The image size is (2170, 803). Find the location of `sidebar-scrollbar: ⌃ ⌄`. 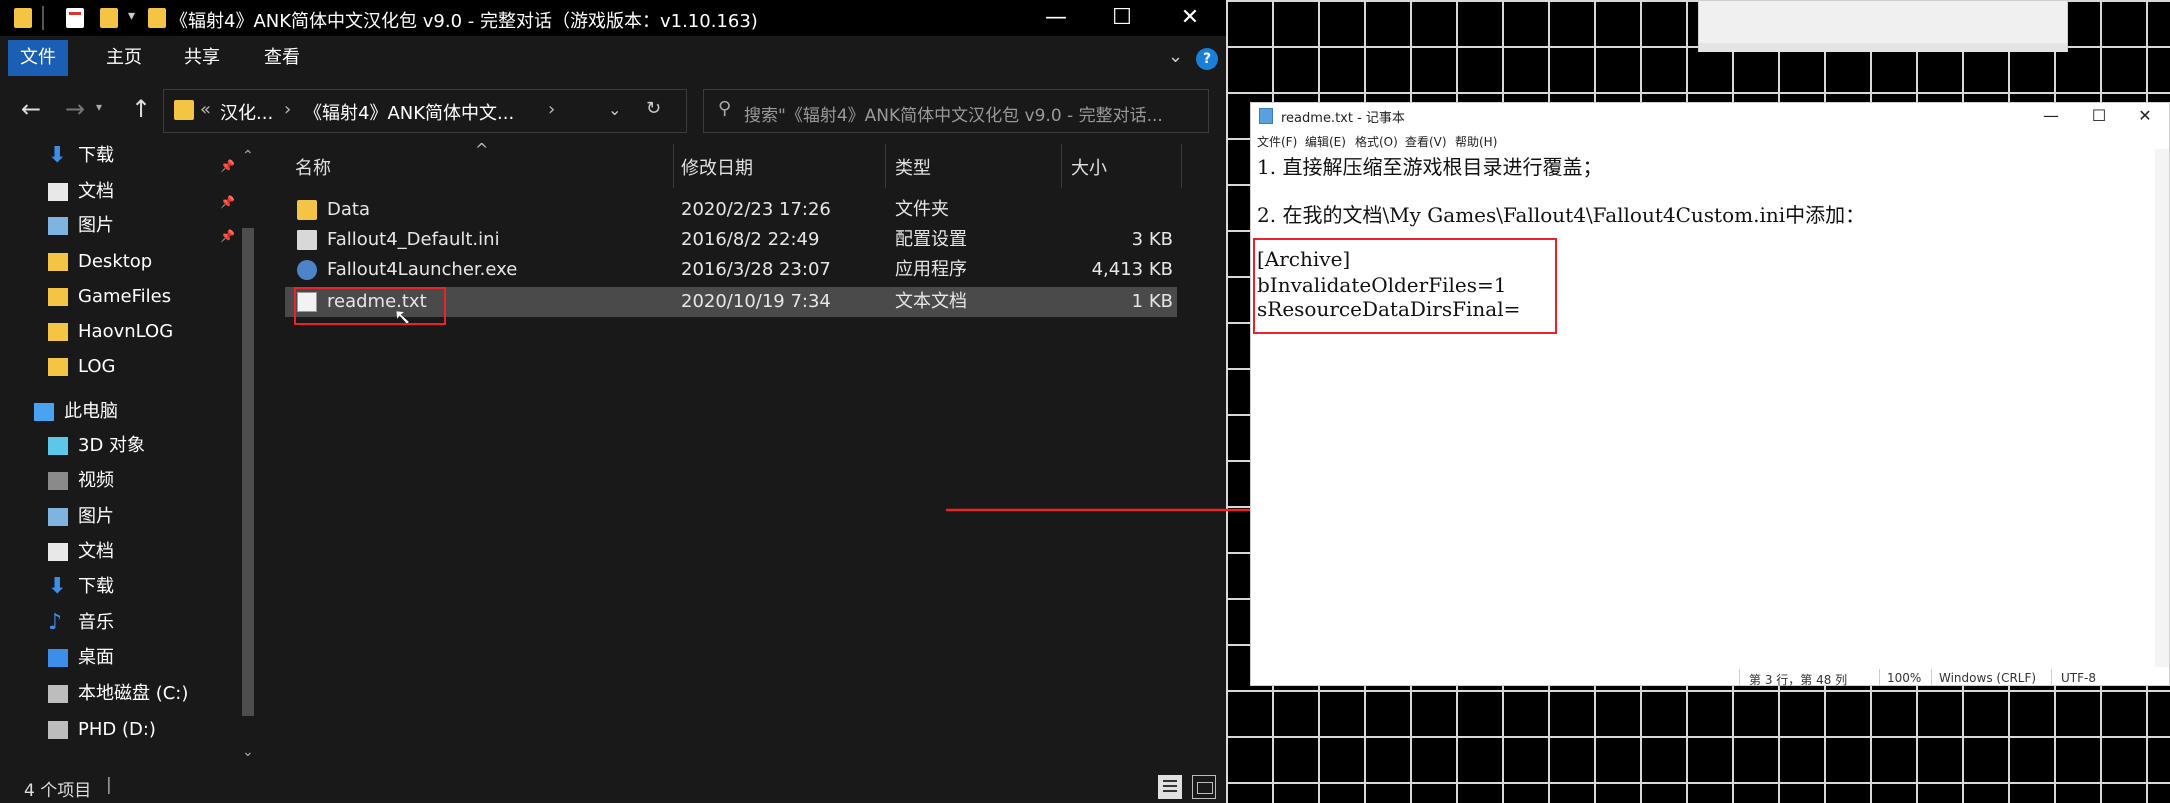

sidebar-scrollbar: ⌃ ⌄ is located at coordinates (249, 456).